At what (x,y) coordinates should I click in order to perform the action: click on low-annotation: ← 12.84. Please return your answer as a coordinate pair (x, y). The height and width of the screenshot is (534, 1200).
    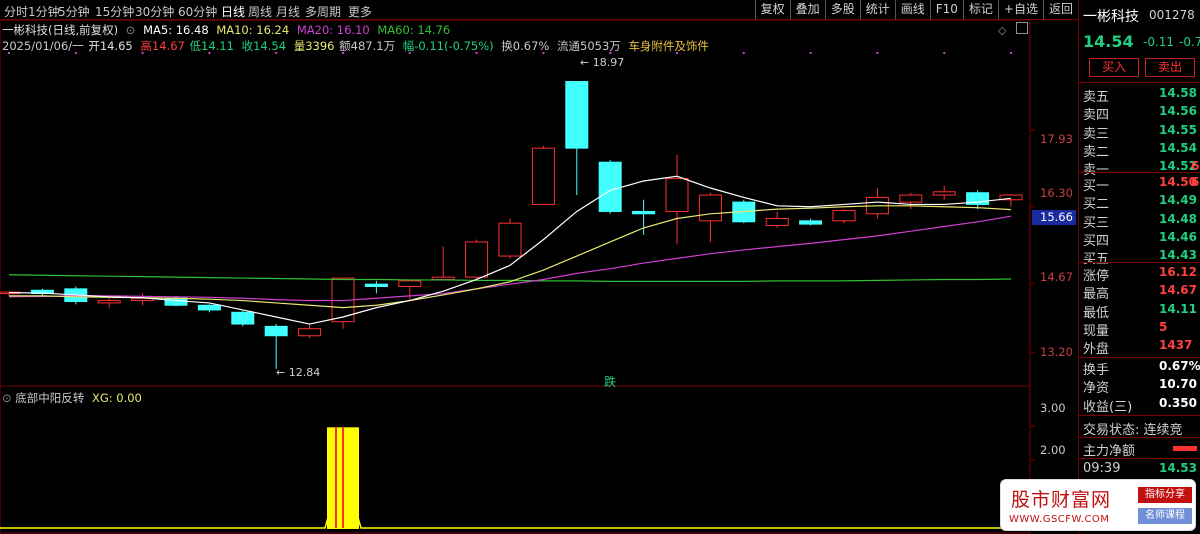
    Looking at the image, I should click on (298, 372).